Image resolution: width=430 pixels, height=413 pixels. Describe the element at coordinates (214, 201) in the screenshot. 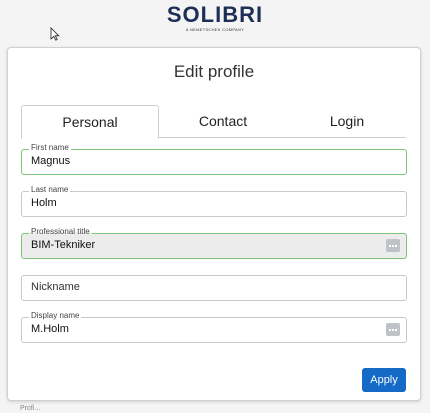

I see `last-name-field: Last name Holm` at that location.